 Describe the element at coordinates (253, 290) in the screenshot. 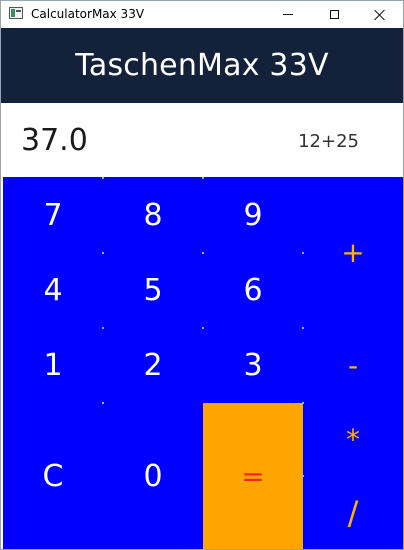

I see `key-6: 6` at that location.